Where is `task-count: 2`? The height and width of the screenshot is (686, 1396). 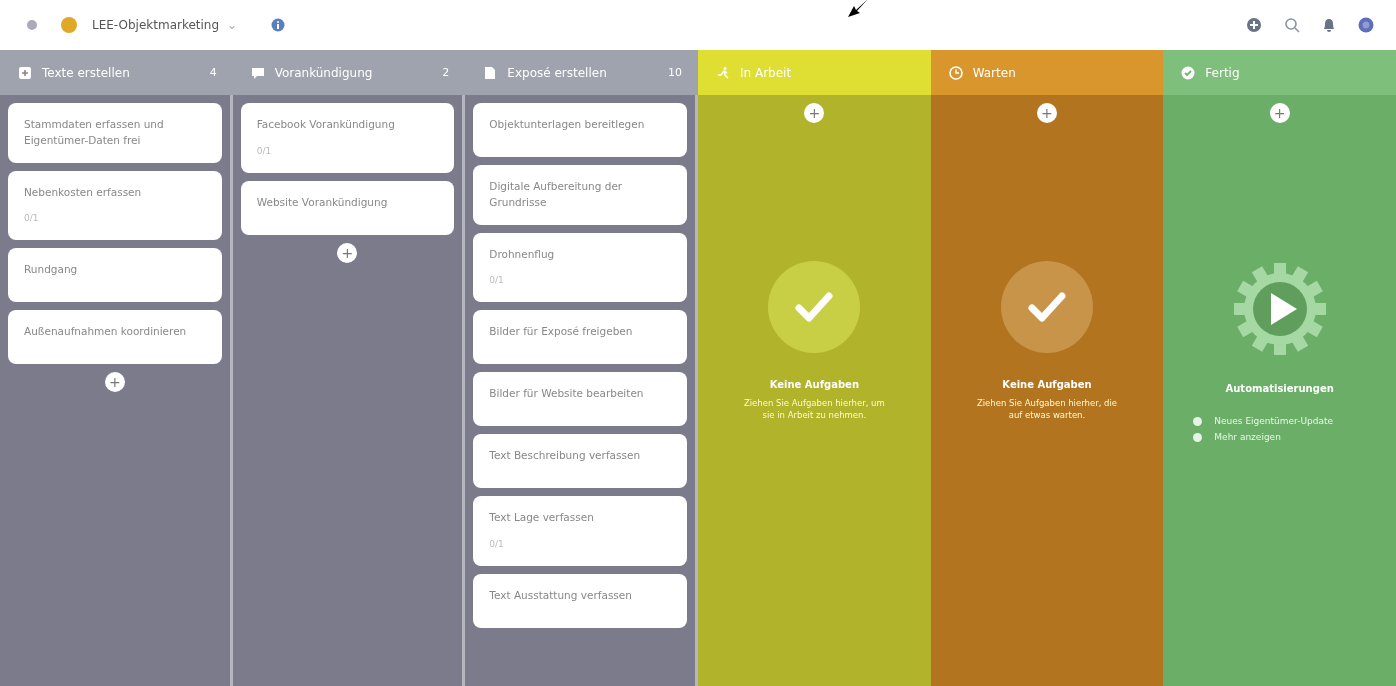 task-count: 2 is located at coordinates (446, 72).